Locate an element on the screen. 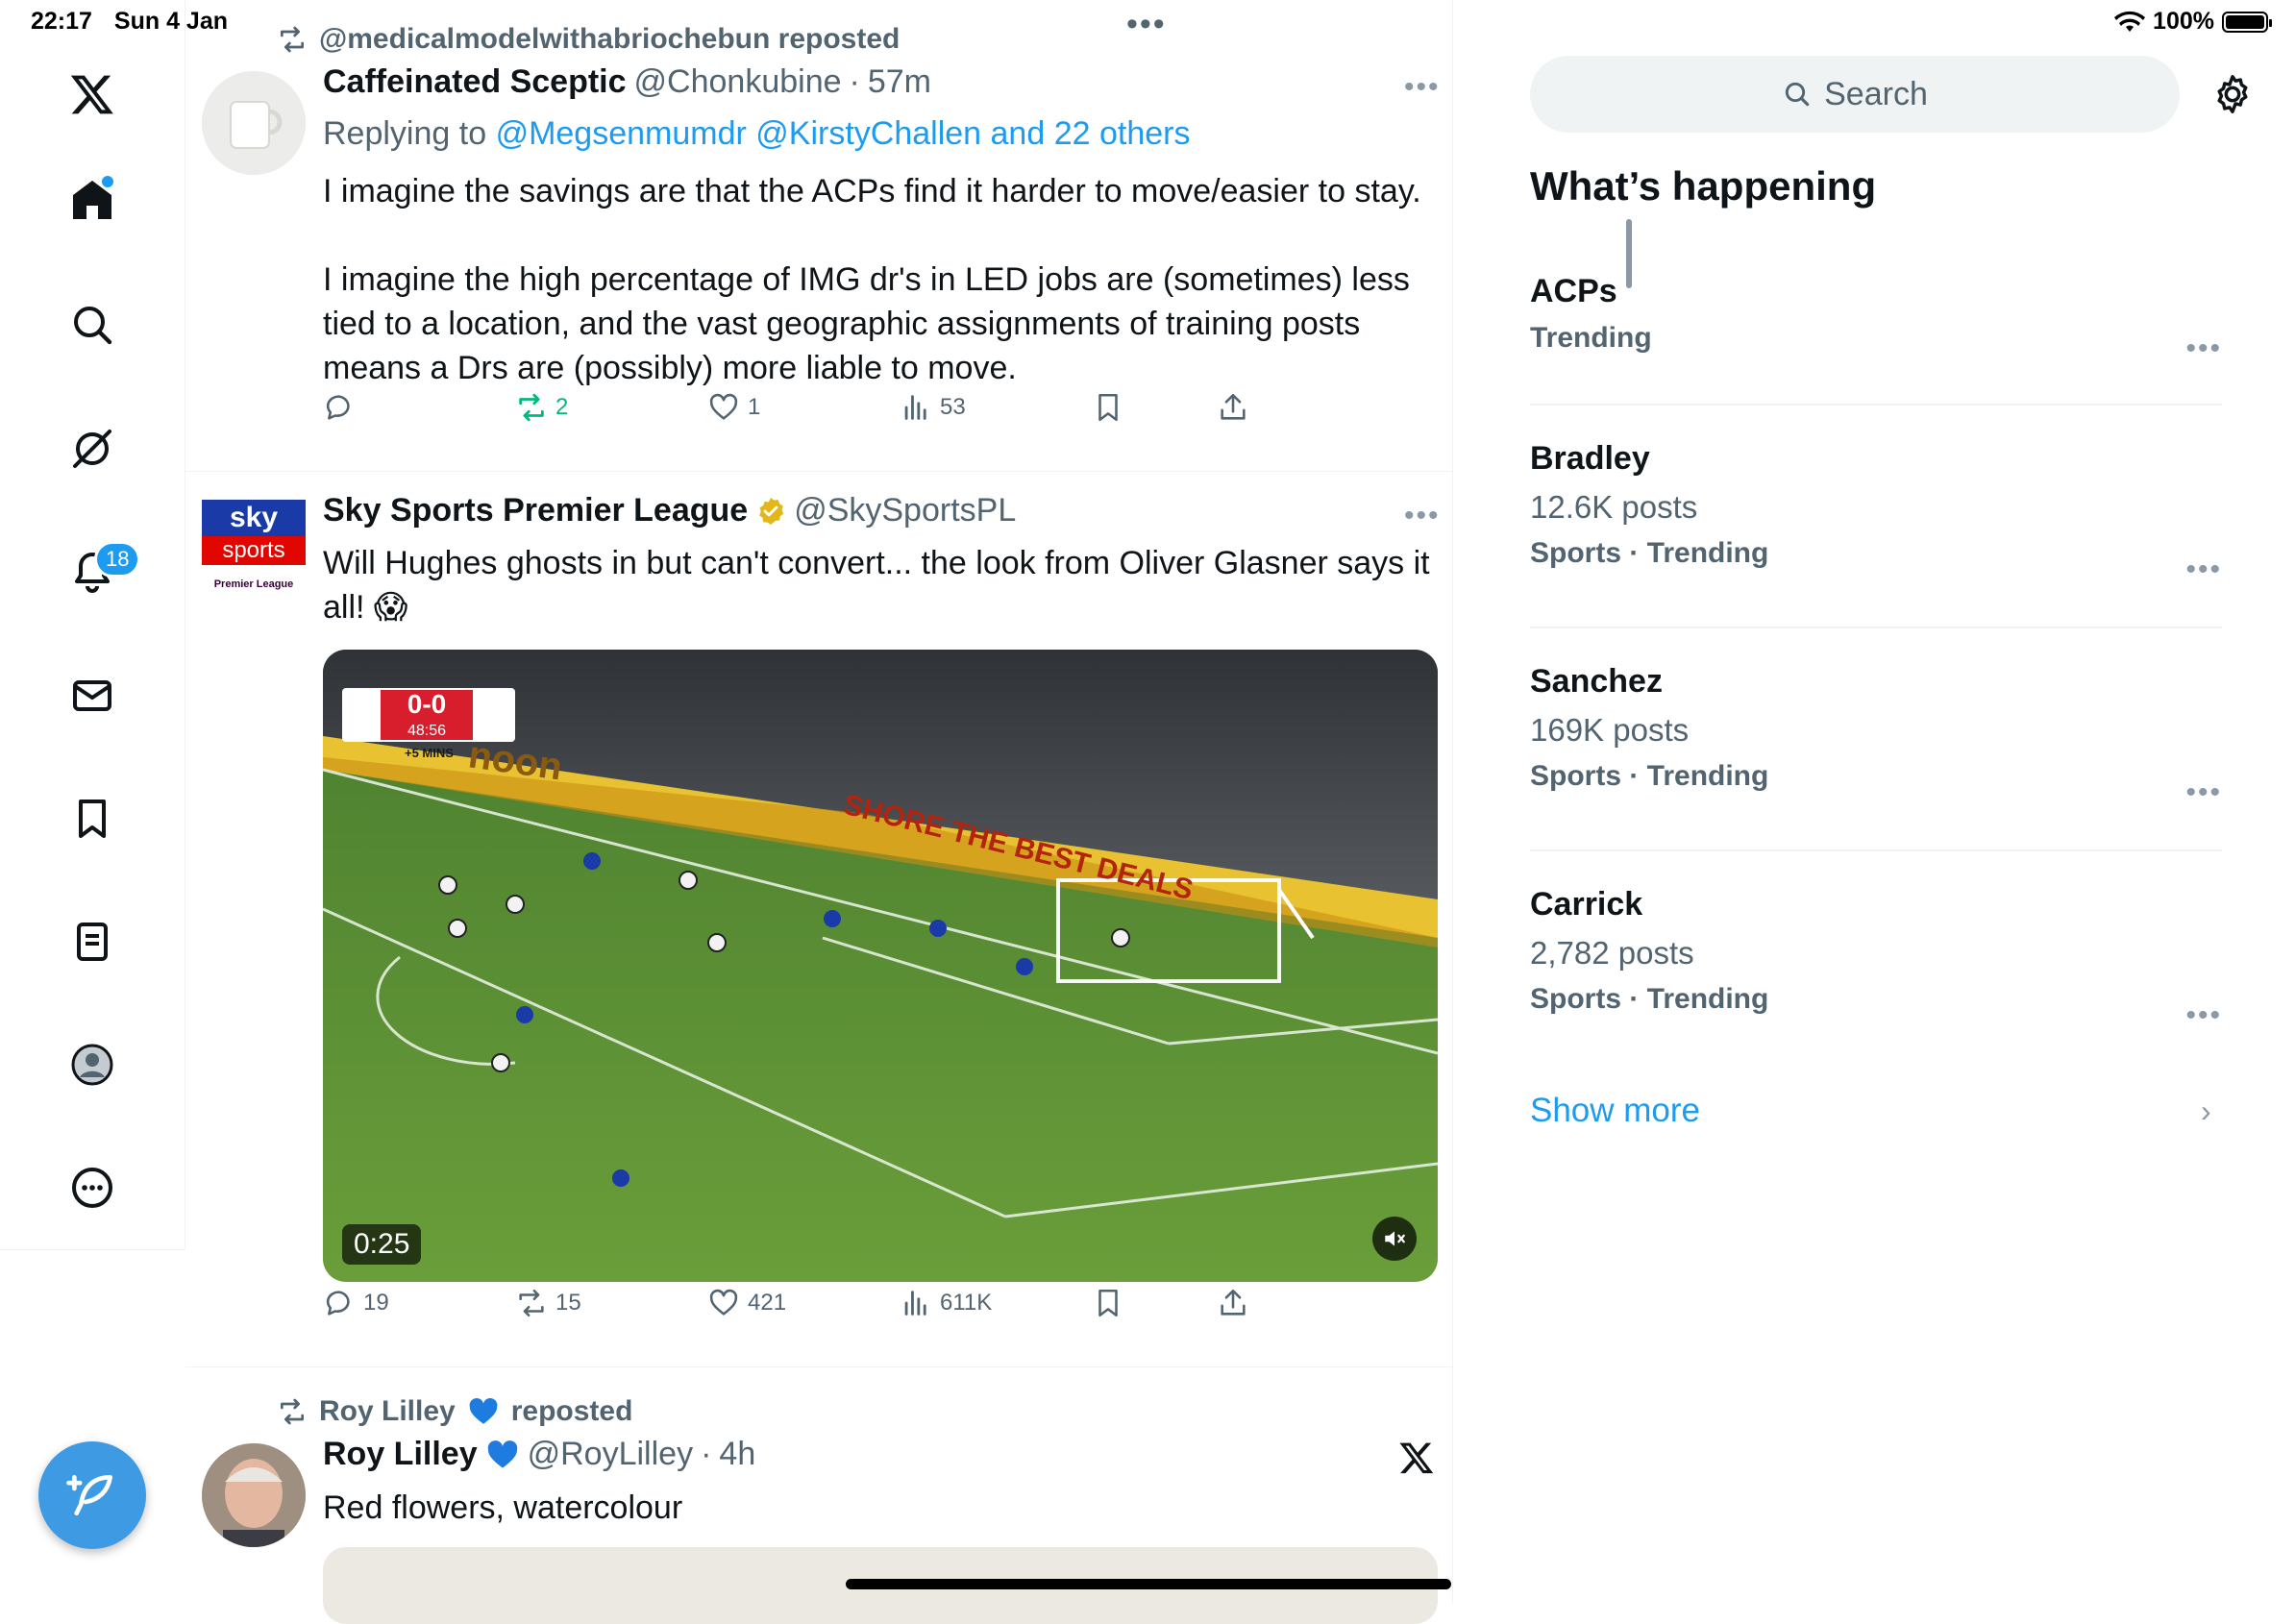 This screenshot has width=2295, height=1624. verified-badge-icon is located at coordinates (771, 511).